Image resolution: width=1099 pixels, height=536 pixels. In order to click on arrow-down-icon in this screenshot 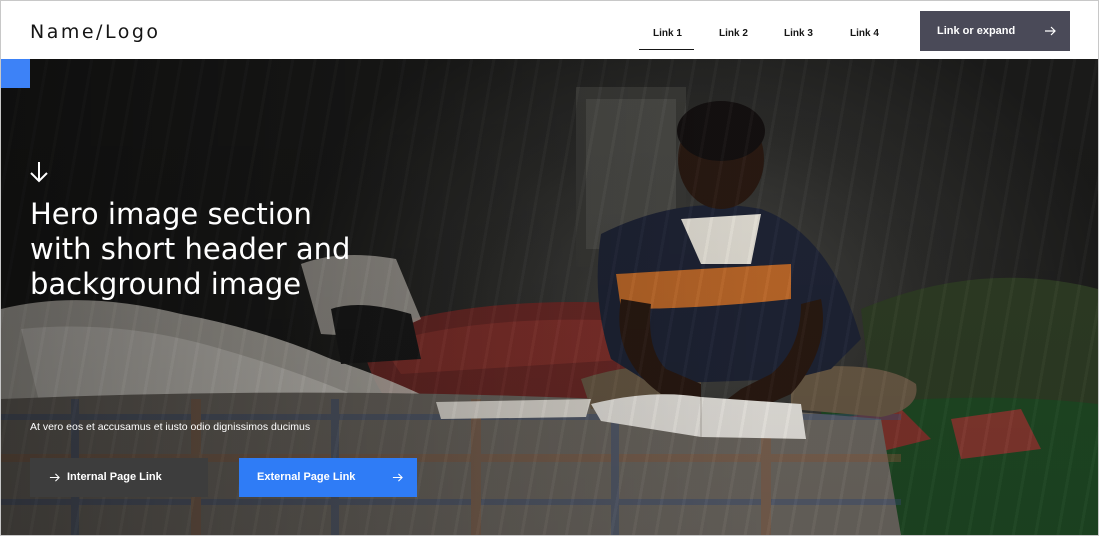, I will do `click(39, 172)`.